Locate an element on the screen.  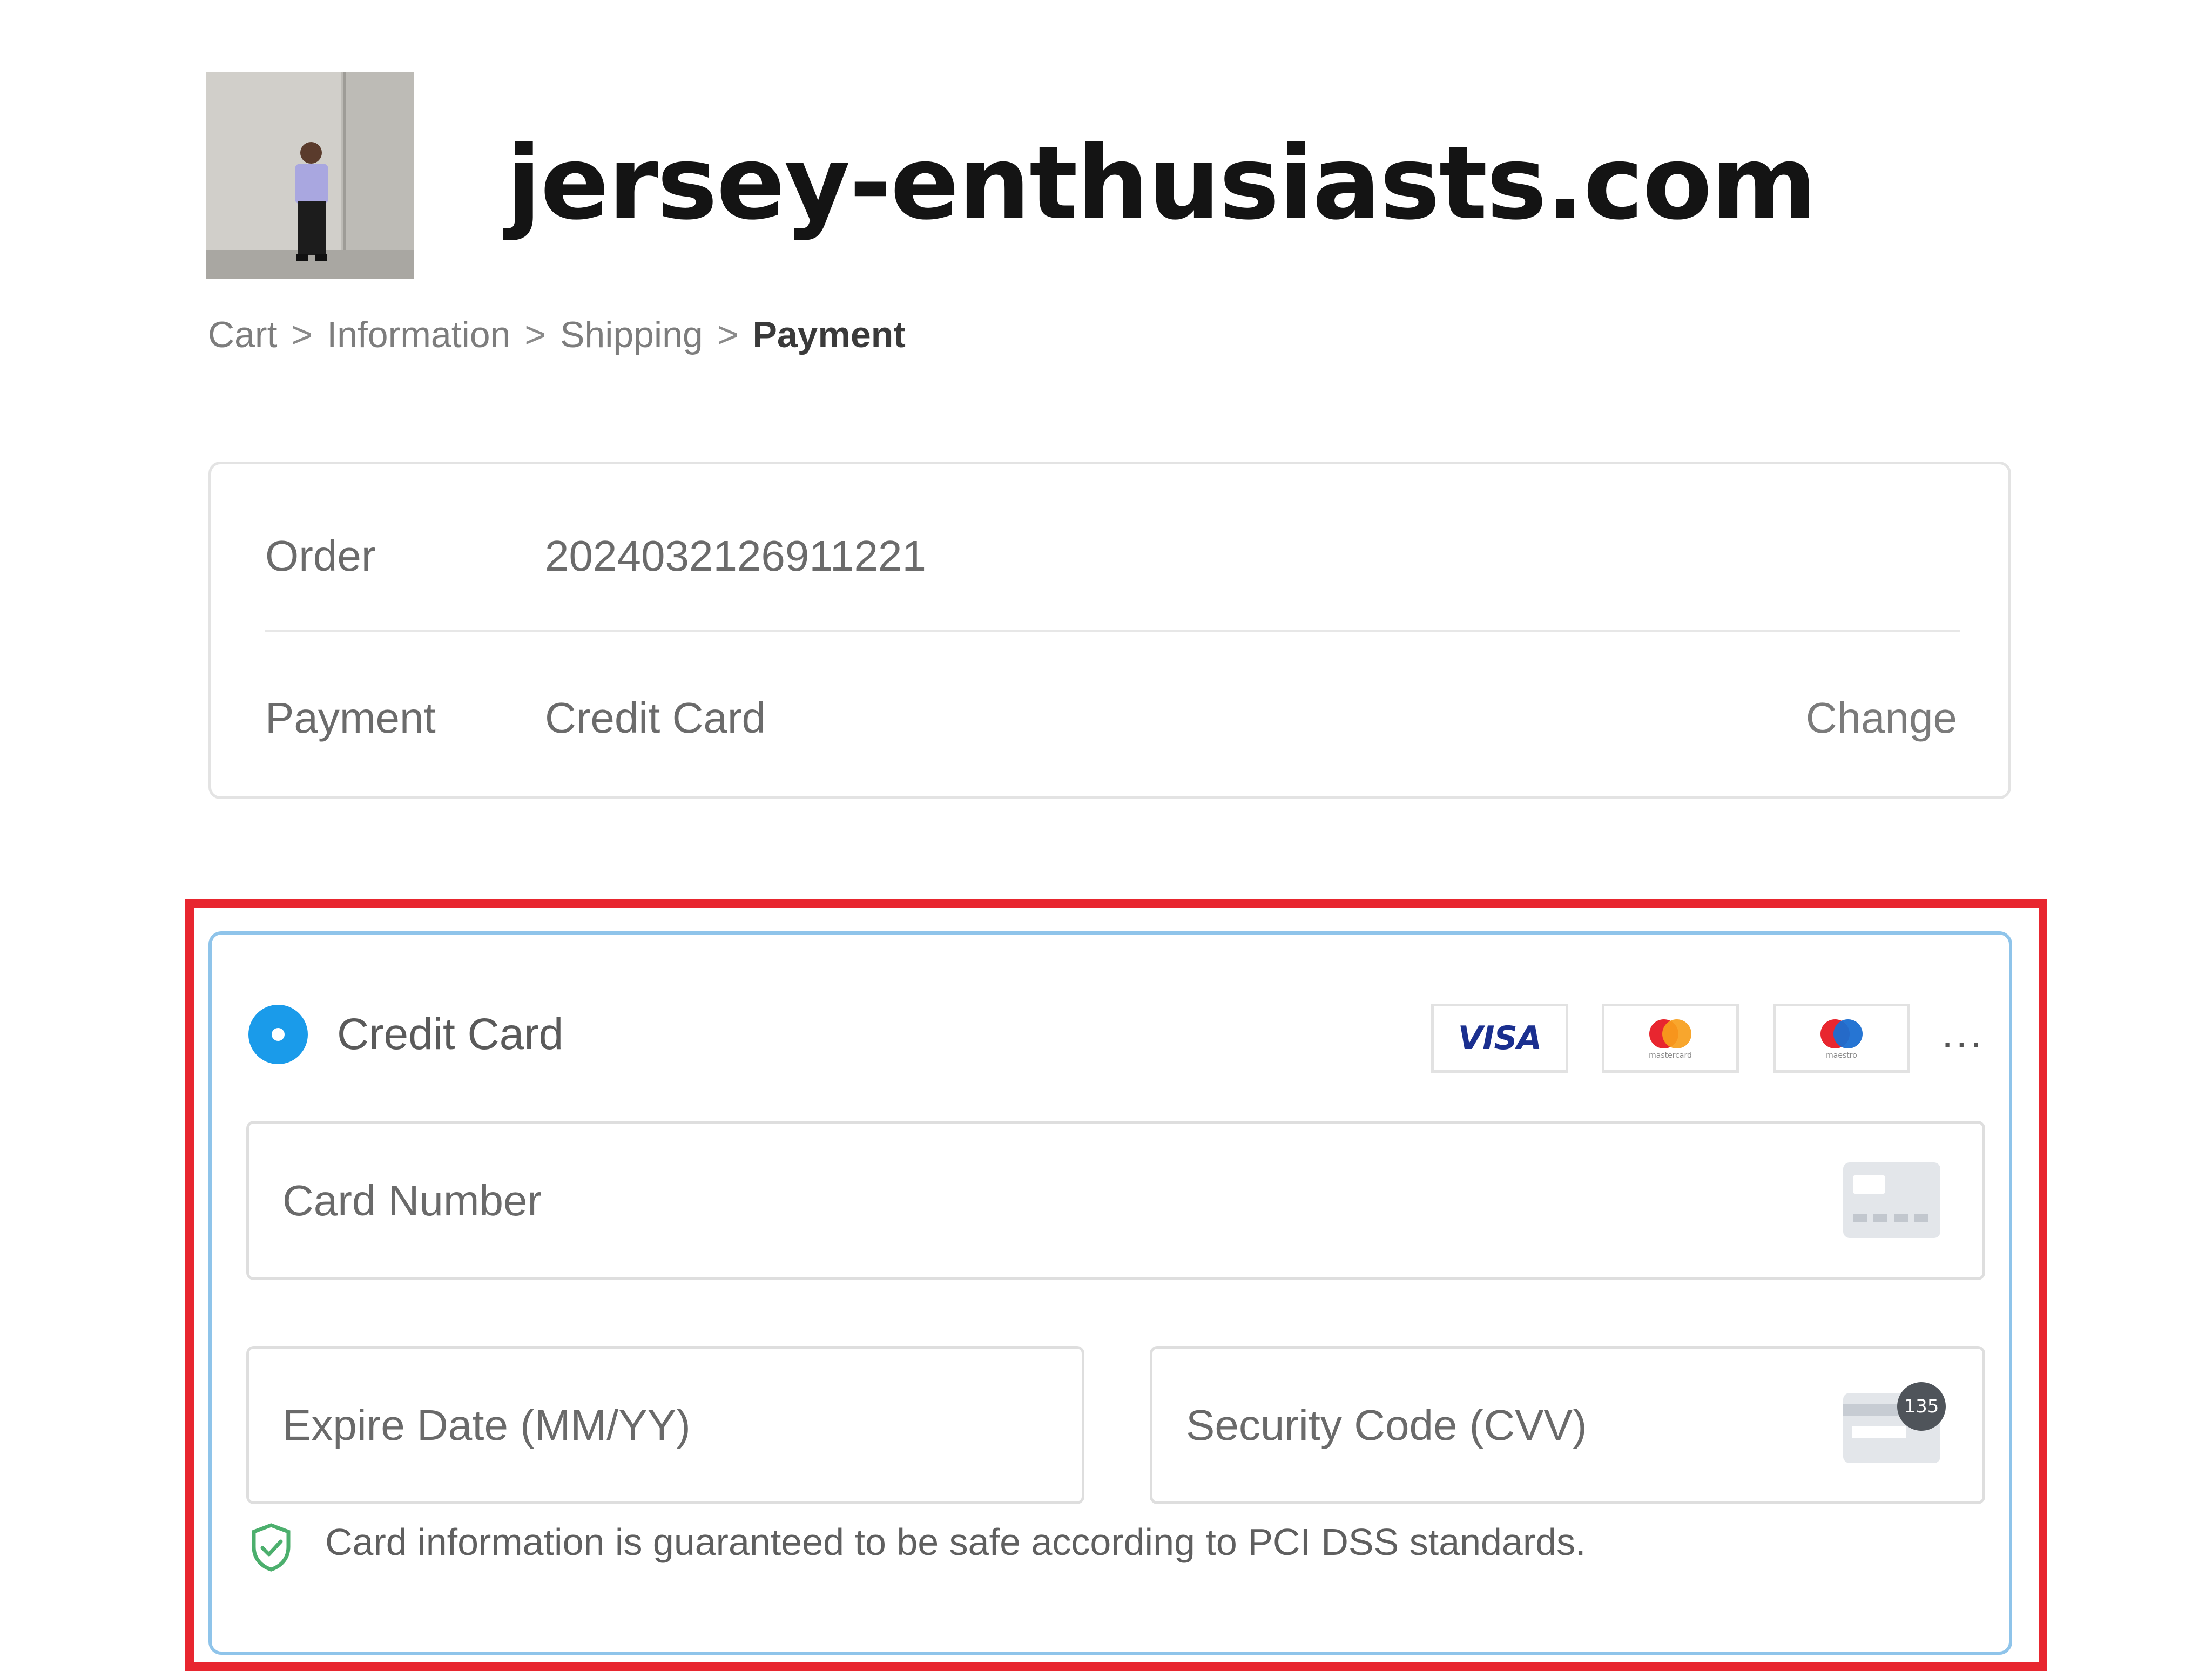
mastercard-icon: mastercard is located at coordinates (1670, 1038).